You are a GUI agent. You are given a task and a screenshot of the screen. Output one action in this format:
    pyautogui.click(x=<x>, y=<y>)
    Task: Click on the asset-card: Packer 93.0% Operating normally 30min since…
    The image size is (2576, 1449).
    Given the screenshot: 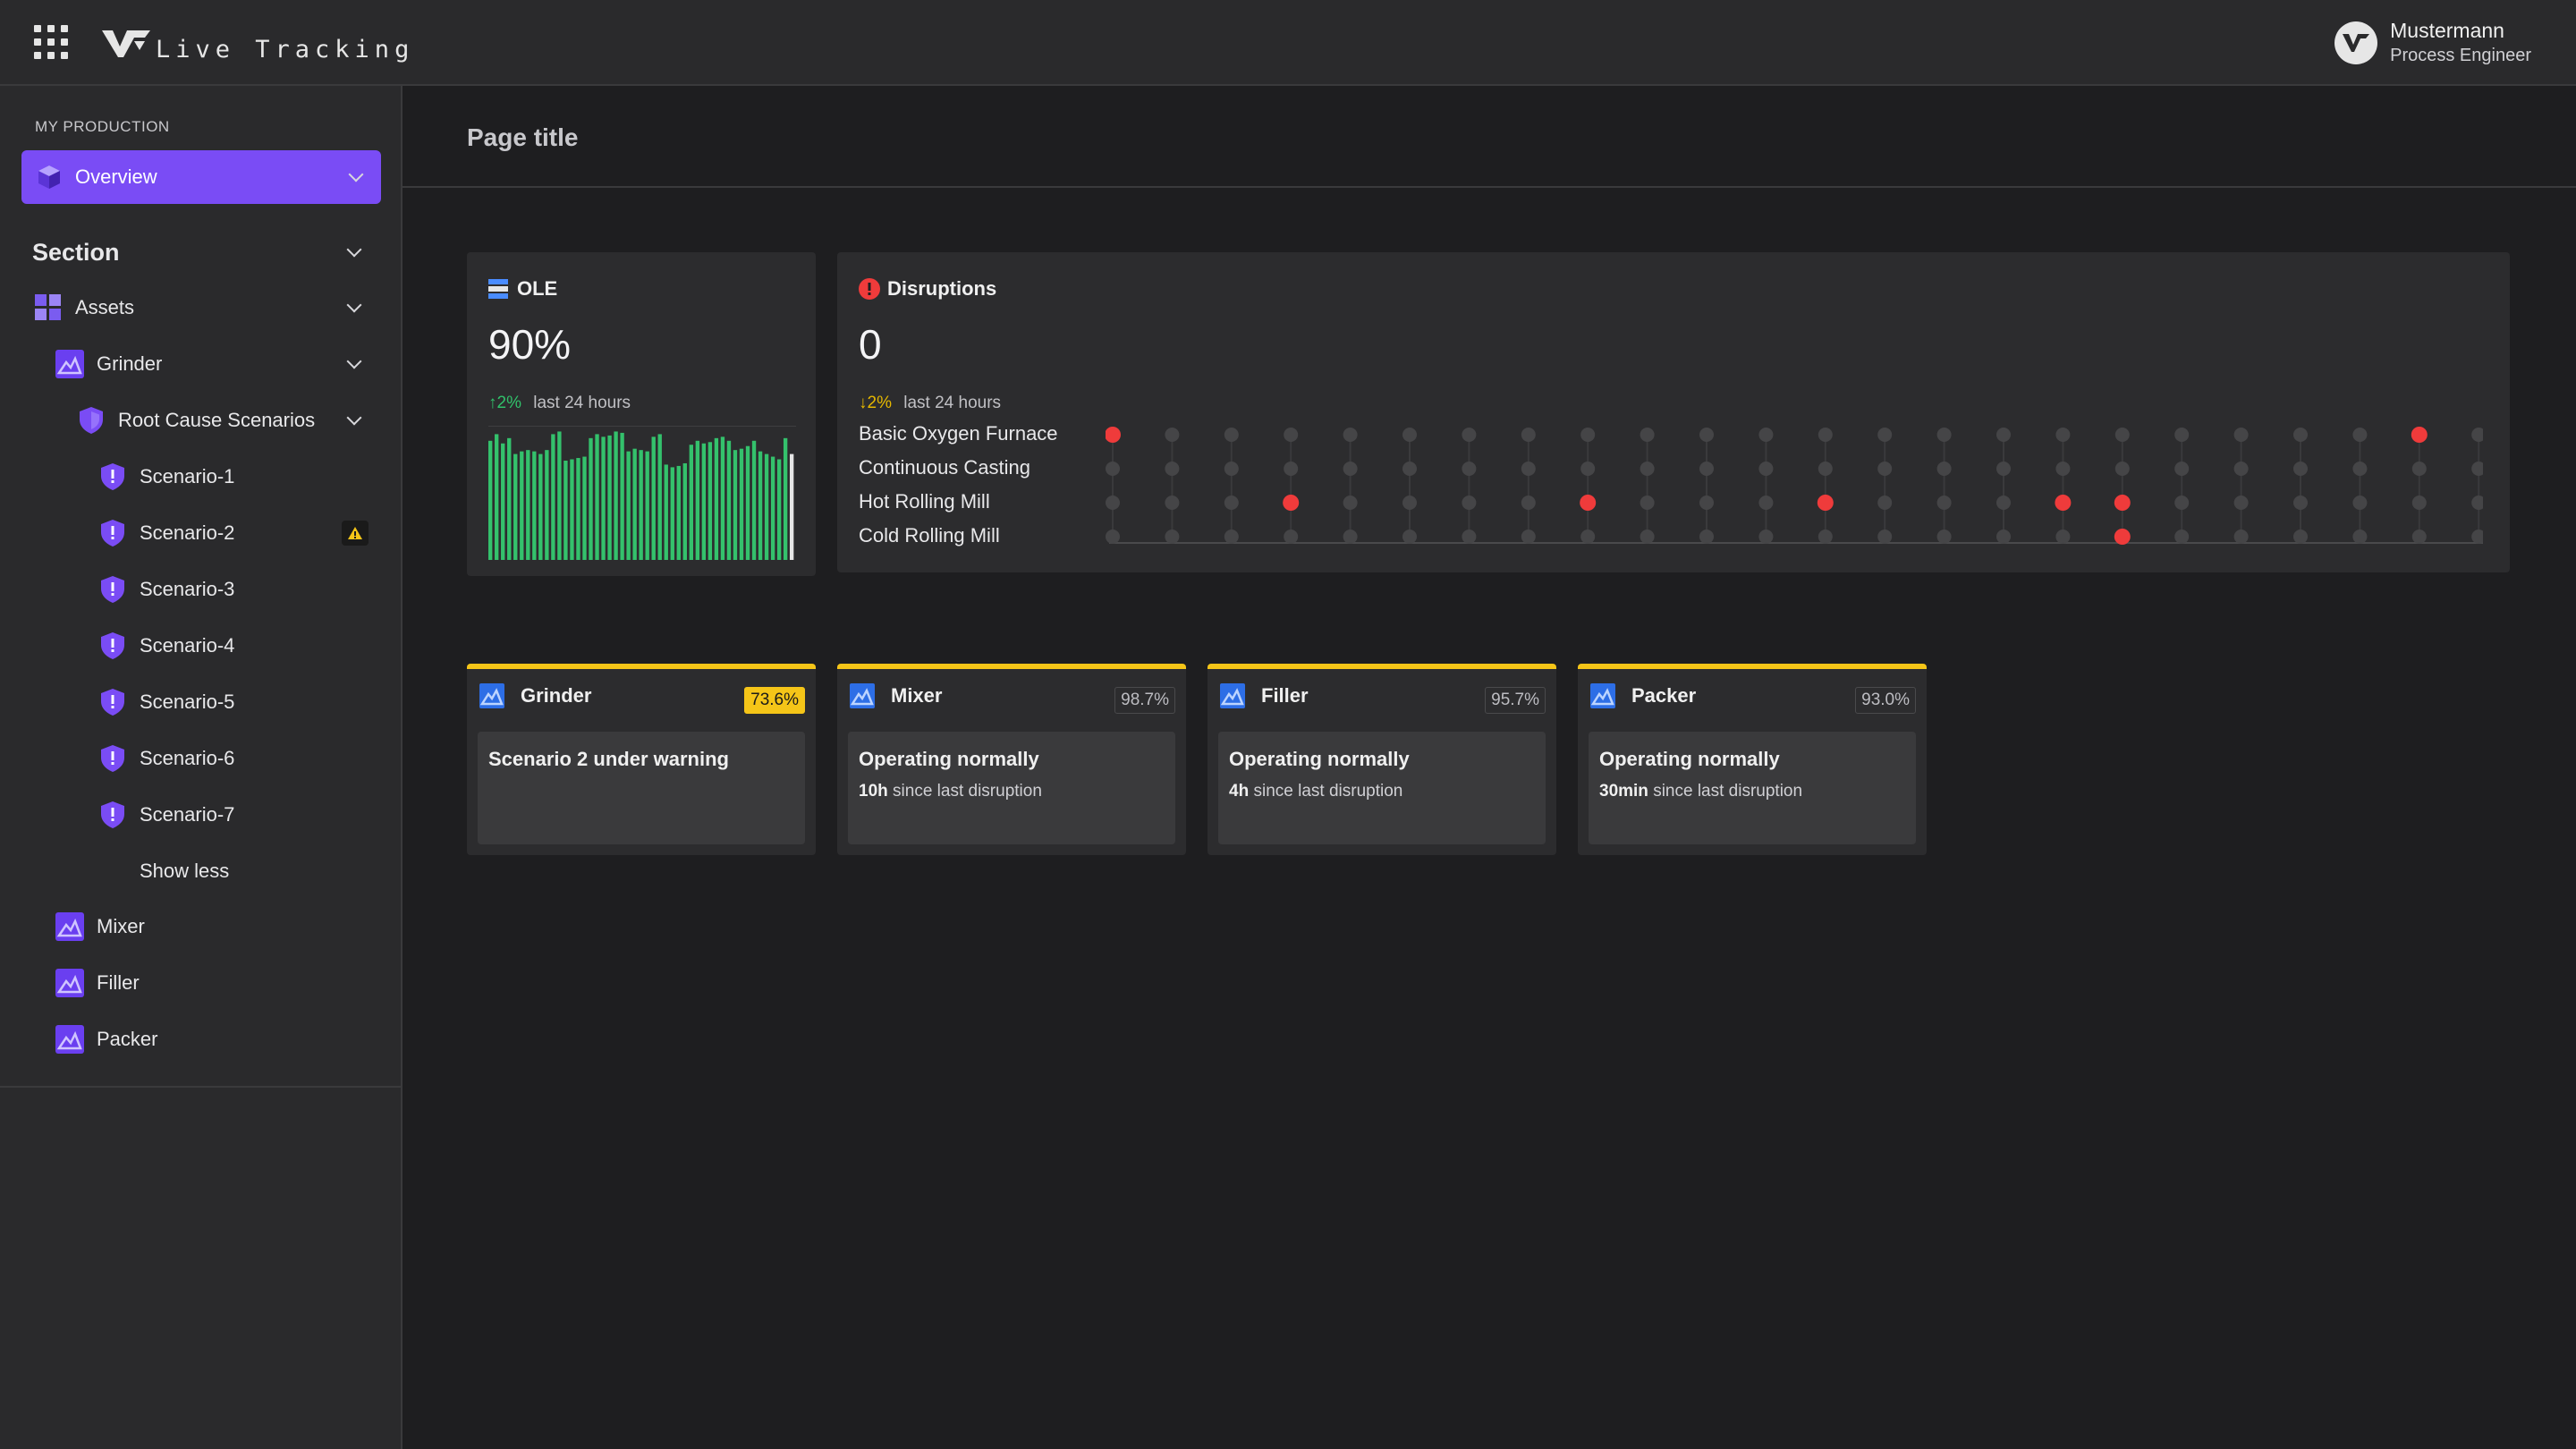 What is the action you would take?
    pyautogui.click(x=1752, y=759)
    